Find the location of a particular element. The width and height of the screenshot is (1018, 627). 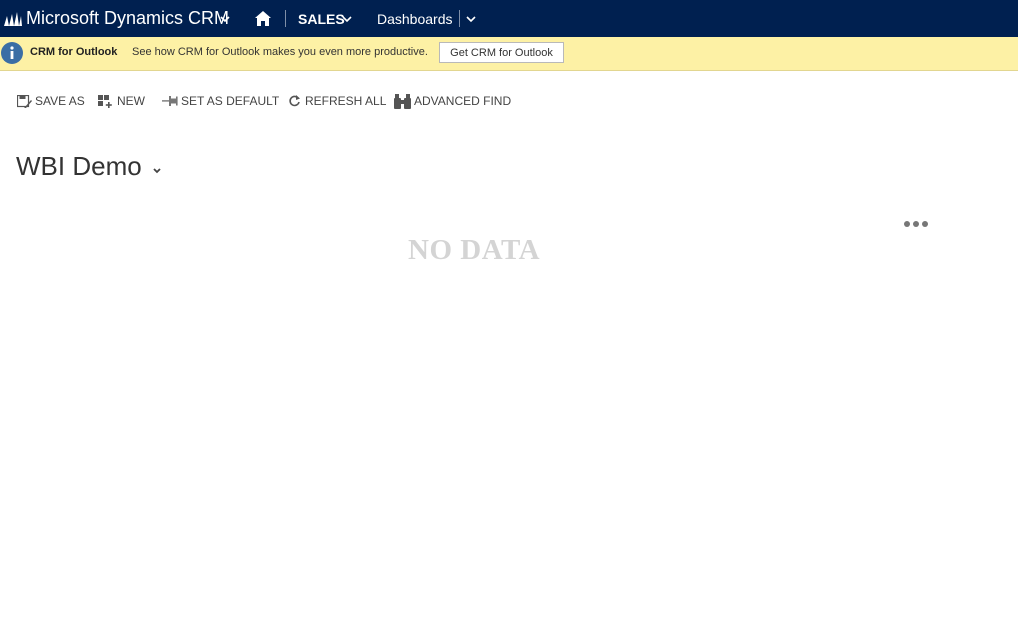

advanced-find-label: ADVANCED FIND is located at coordinates (463, 101).